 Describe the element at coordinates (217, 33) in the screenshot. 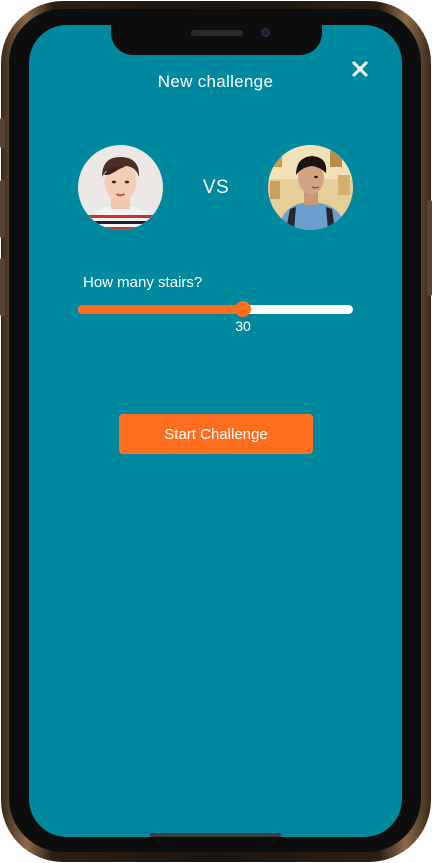

I see `speaker-grille` at that location.